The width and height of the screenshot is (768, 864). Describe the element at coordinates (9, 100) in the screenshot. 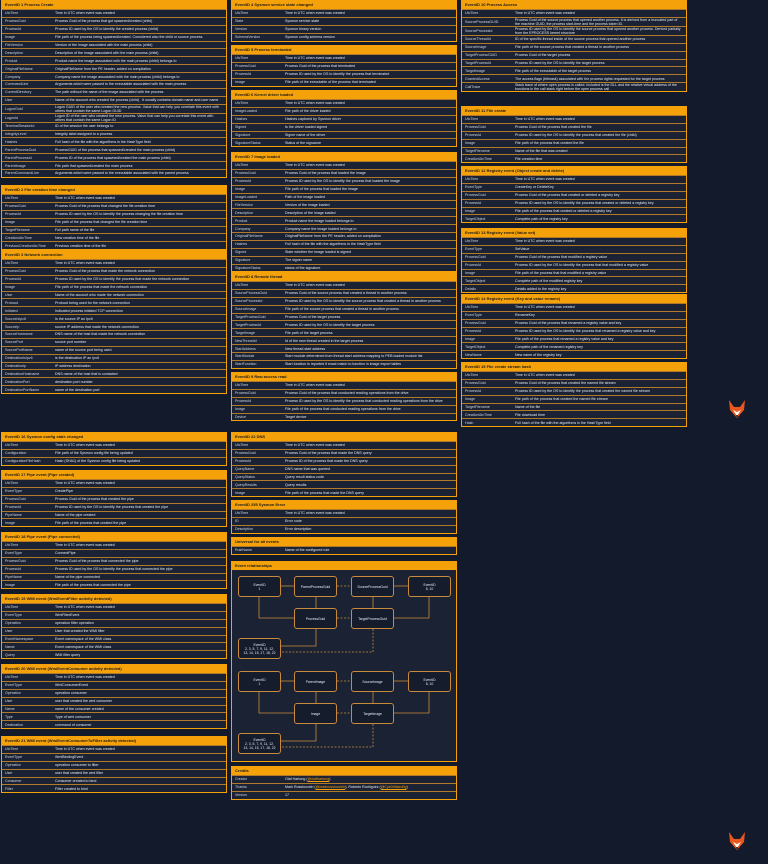

I see `field-name: User` at that location.